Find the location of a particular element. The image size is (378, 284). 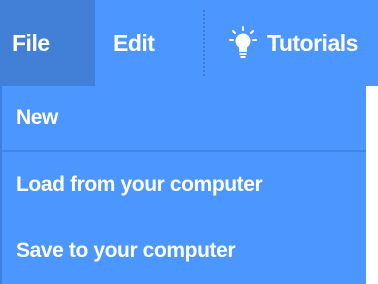

lightbulb-icon is located at coordinates (243, 43).